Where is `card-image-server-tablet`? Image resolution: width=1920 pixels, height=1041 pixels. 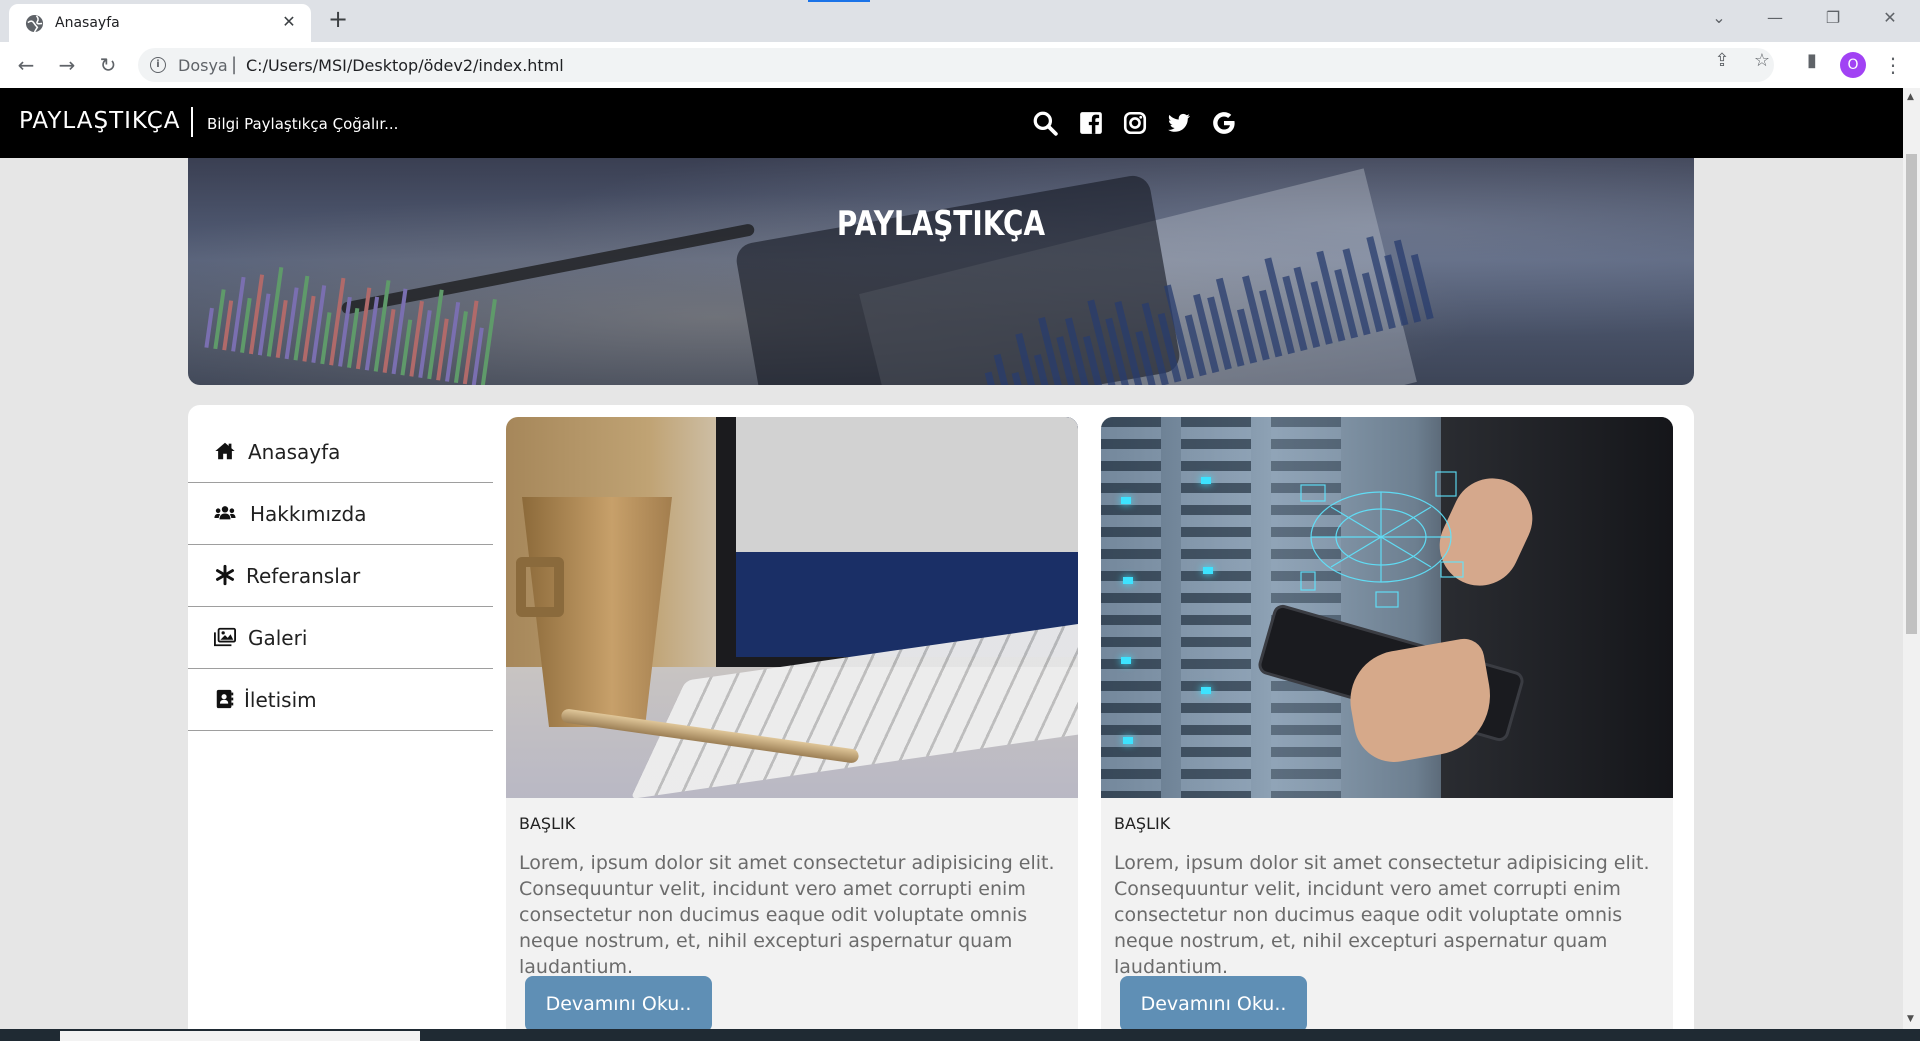 card-image-server-tablet is located at coordinates (1387, 607).